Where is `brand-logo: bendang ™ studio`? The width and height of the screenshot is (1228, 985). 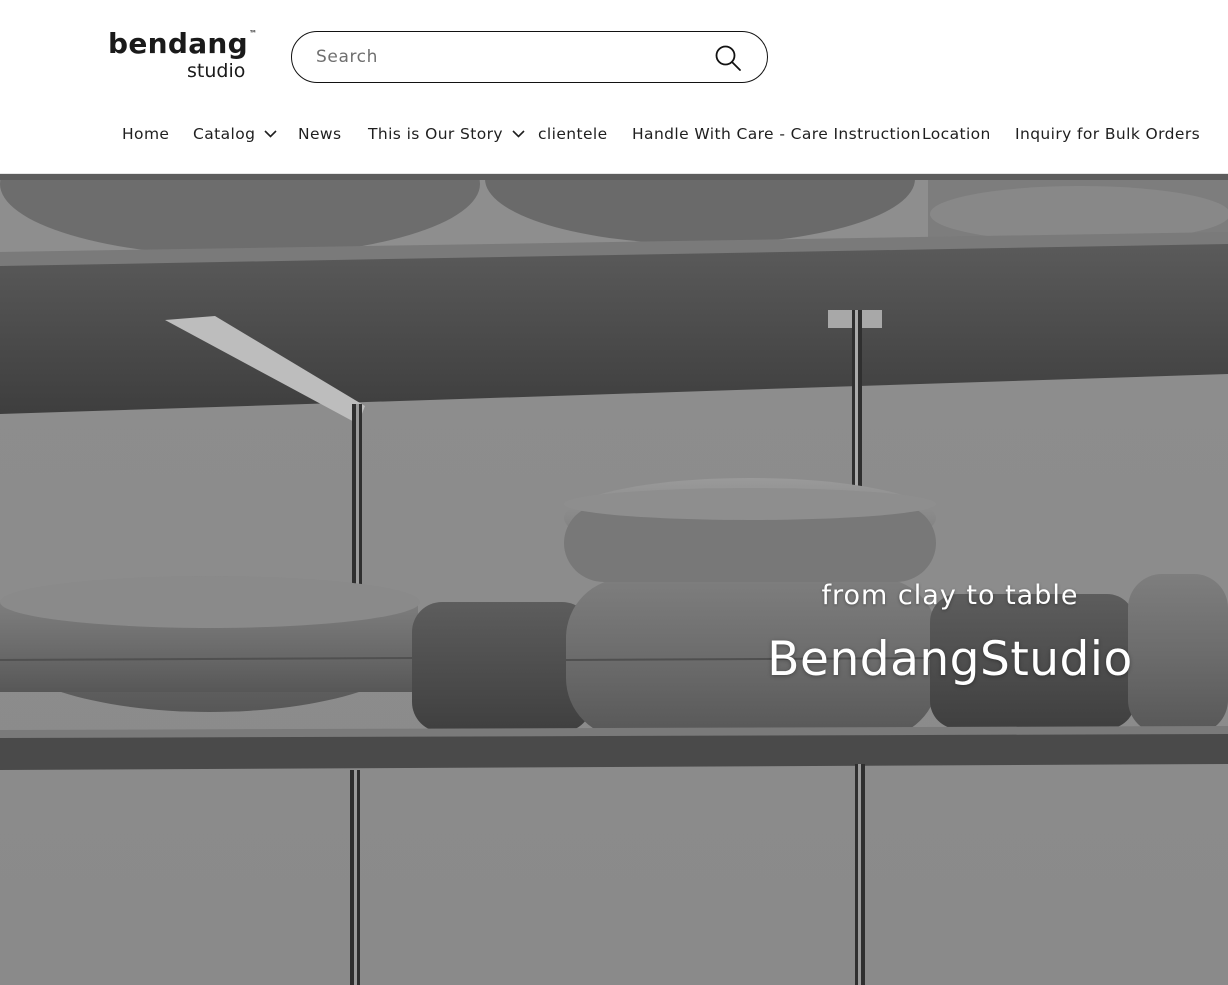
brand-logo: bendang ™ studio is located at coordinates (184, 57).